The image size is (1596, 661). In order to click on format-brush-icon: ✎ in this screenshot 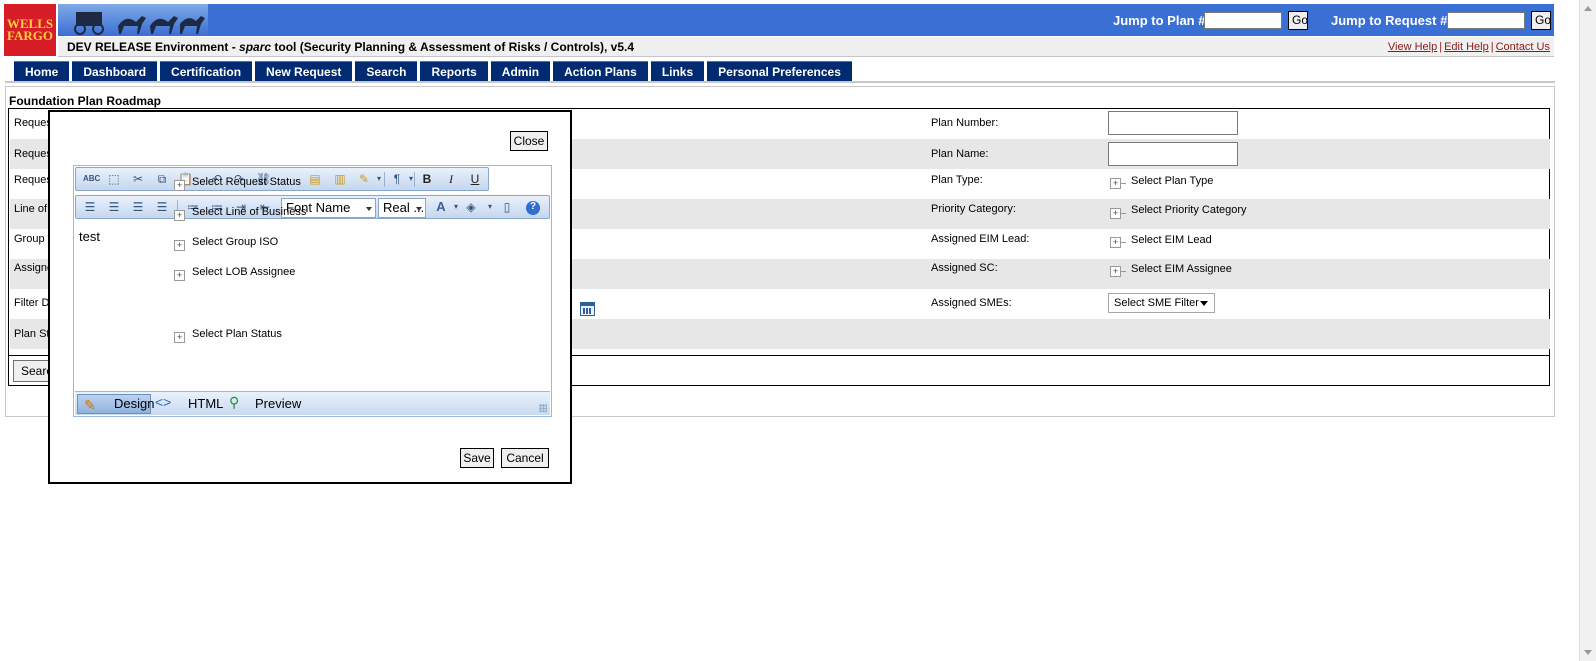, I will do `click(364, 179)`.